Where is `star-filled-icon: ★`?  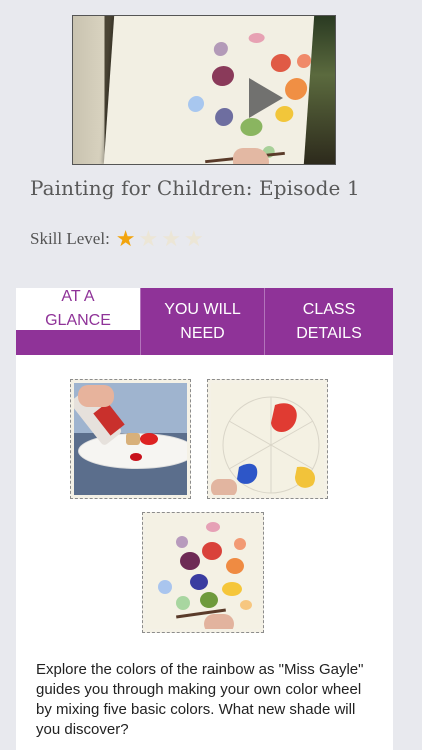 star-filled-icon: ★ is located at coordinates (125, 238).